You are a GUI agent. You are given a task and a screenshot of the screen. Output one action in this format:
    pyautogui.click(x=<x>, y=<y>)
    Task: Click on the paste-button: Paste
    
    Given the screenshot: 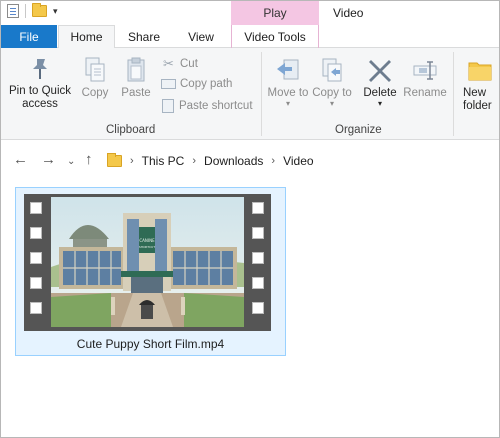 What is the action you would take?
    pyautogui.click(x=136, y=78)
    